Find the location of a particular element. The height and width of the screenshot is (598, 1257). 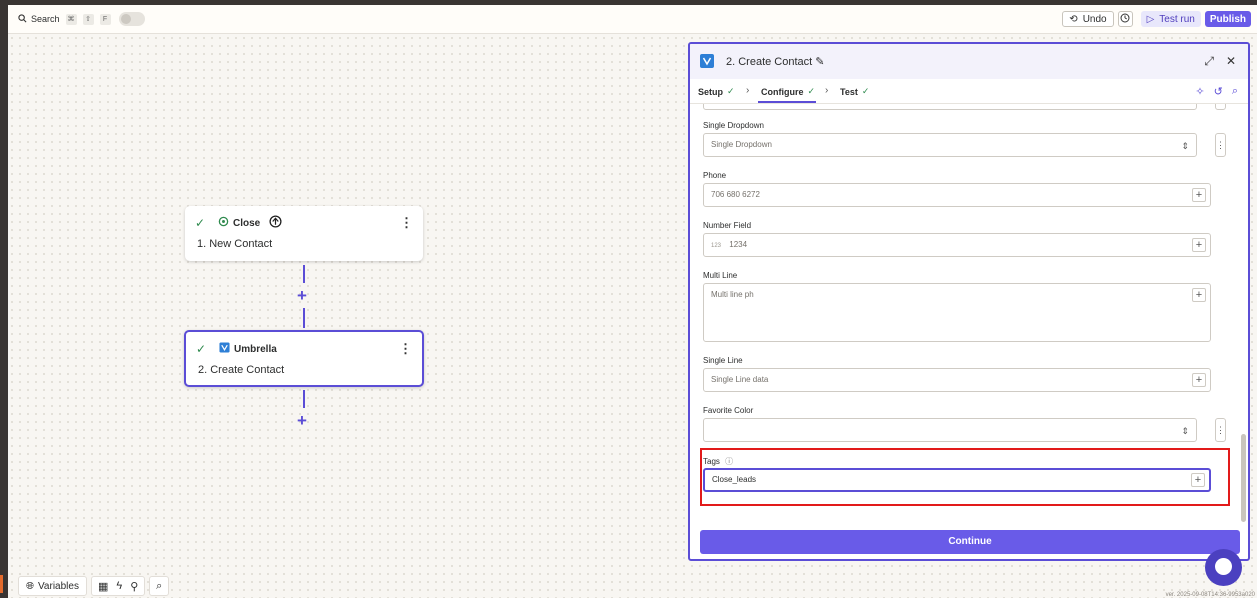

close-app-icon is located at coordinates (223, 223).